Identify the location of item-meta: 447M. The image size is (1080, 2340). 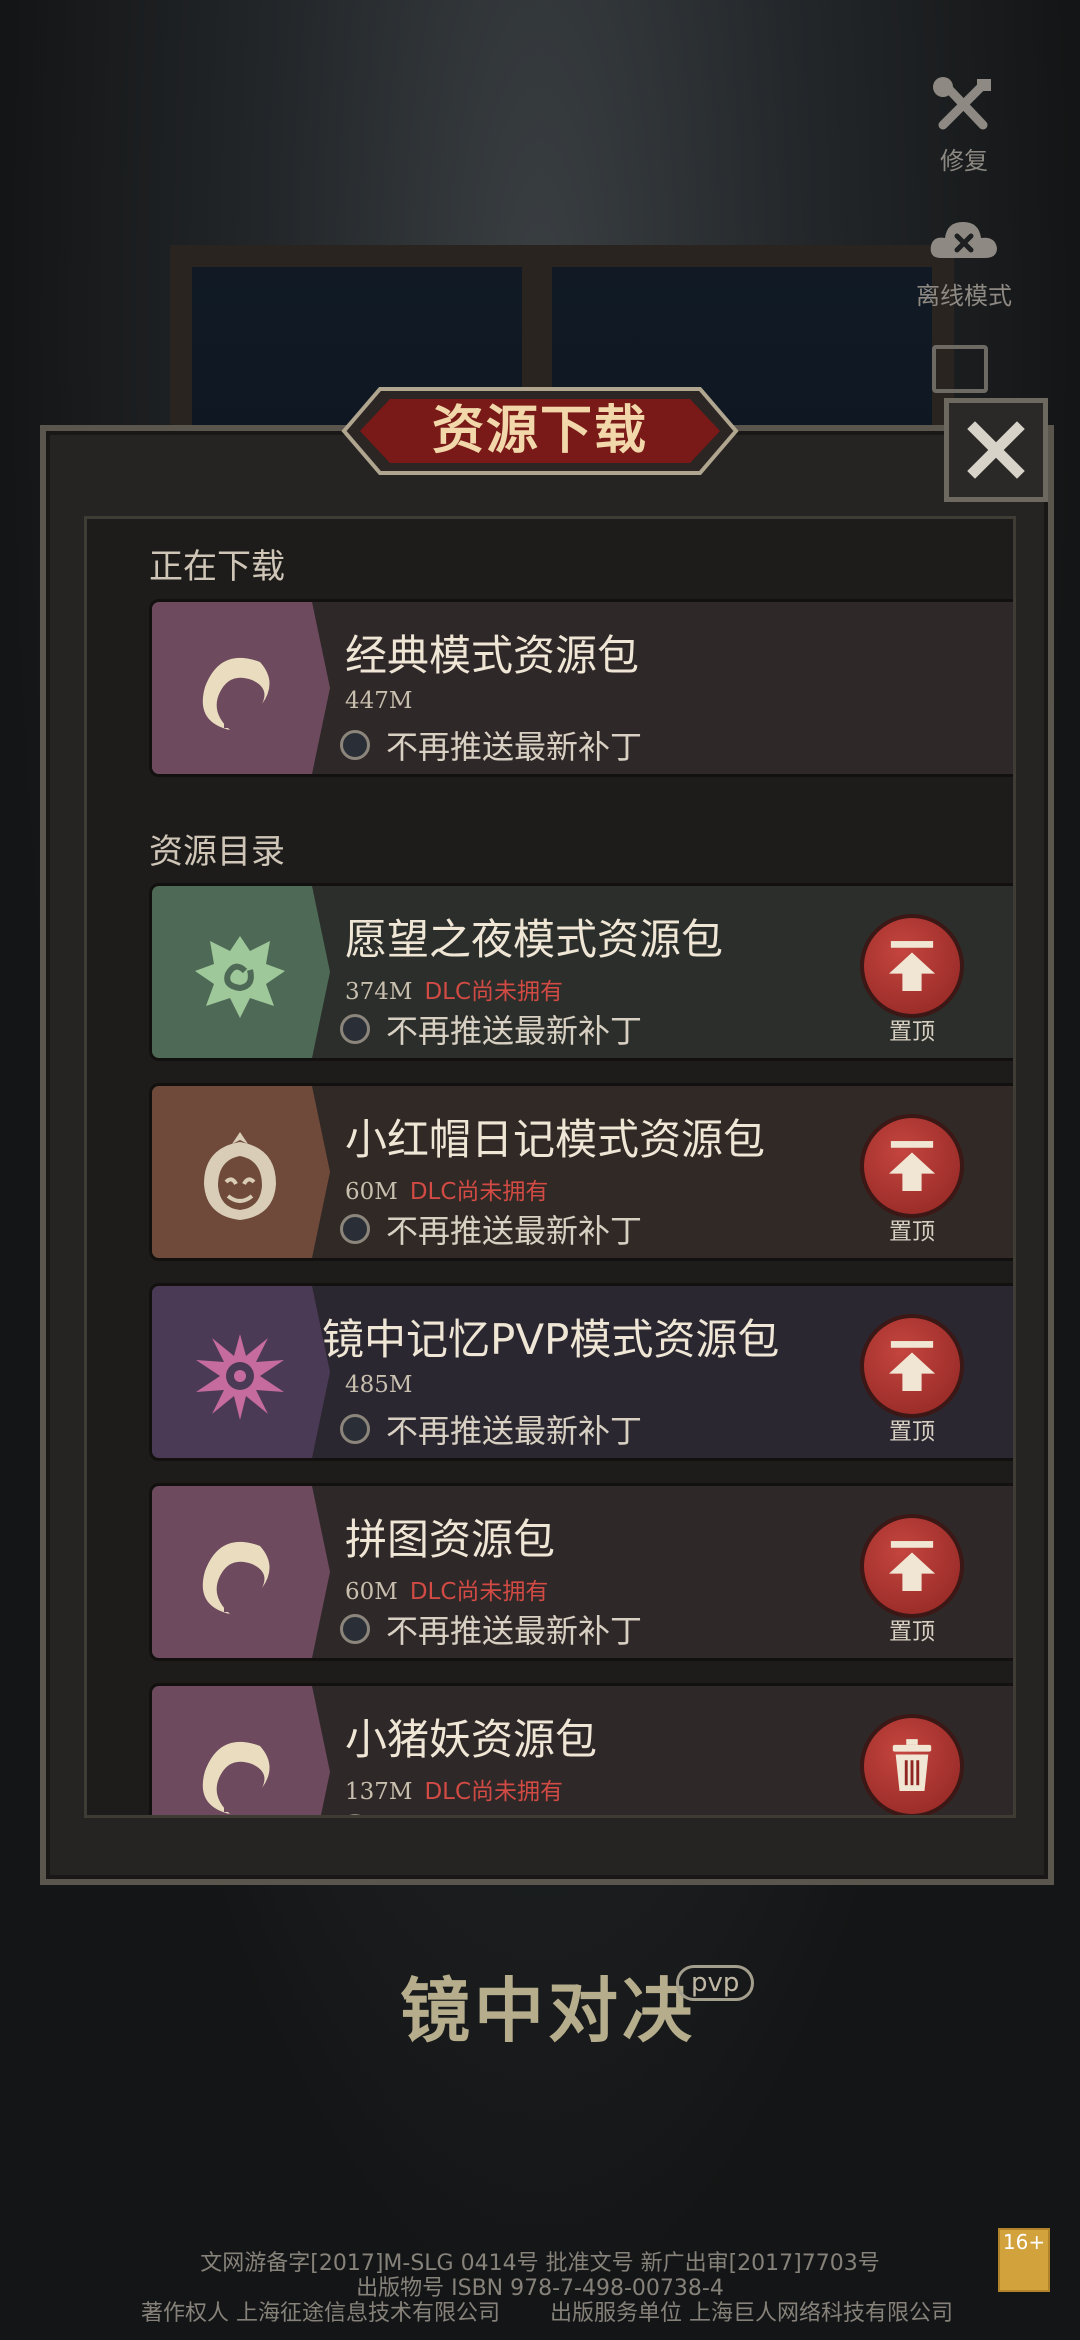
(378, 701).